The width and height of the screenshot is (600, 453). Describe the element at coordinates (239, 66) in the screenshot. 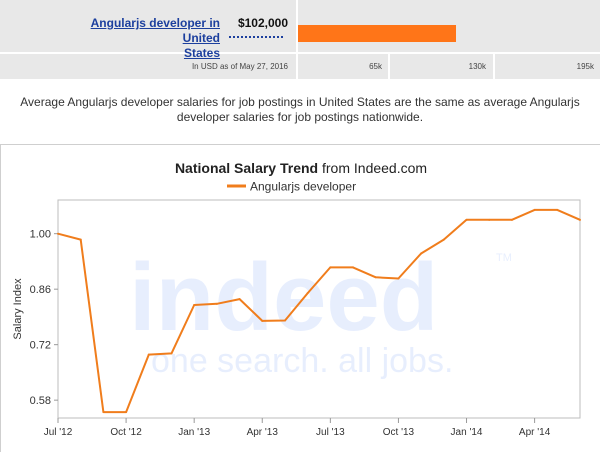

I see `currency-note: In USD as of May 27, 2016` at that location.